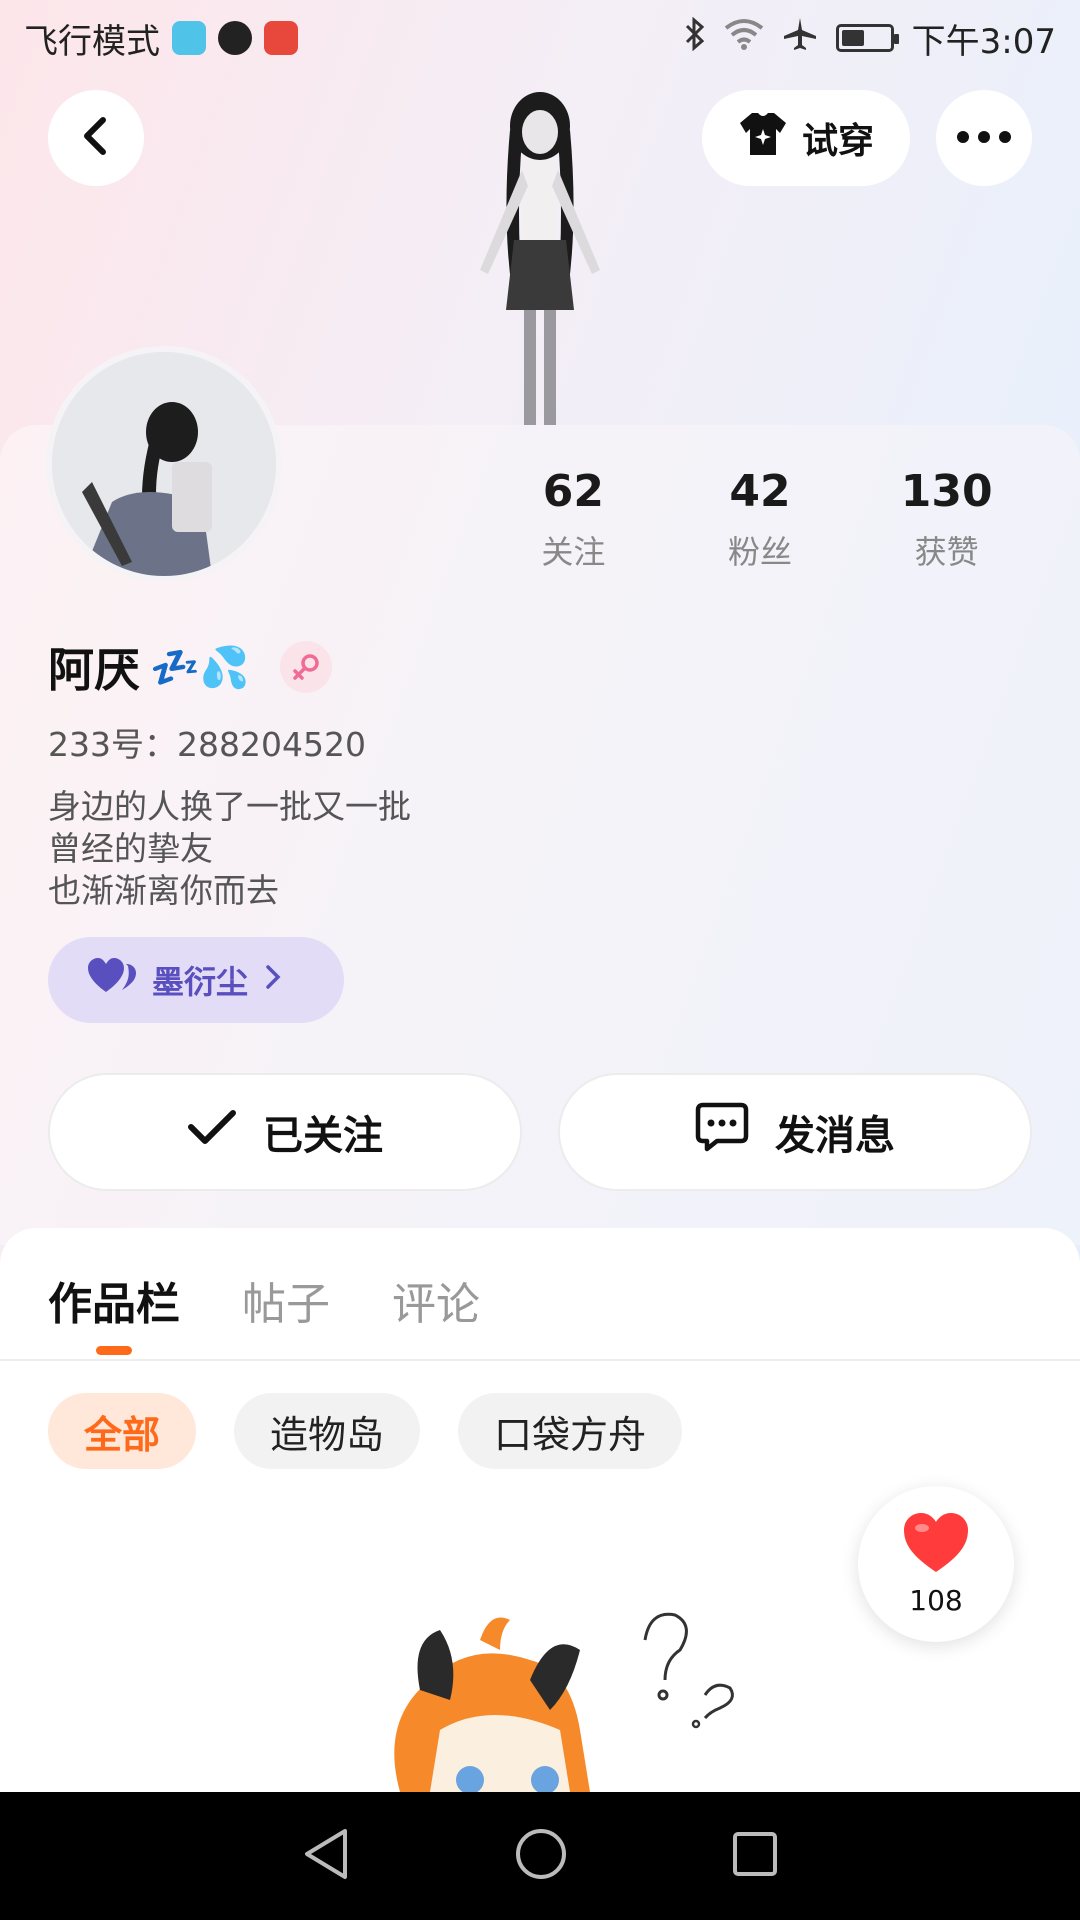 This screenshot has width=1080, height=1920. What do you see at coordinates (946, 552) in the screenshot?
I see `stat-label: 获赞` at bounding box center [946, 552].